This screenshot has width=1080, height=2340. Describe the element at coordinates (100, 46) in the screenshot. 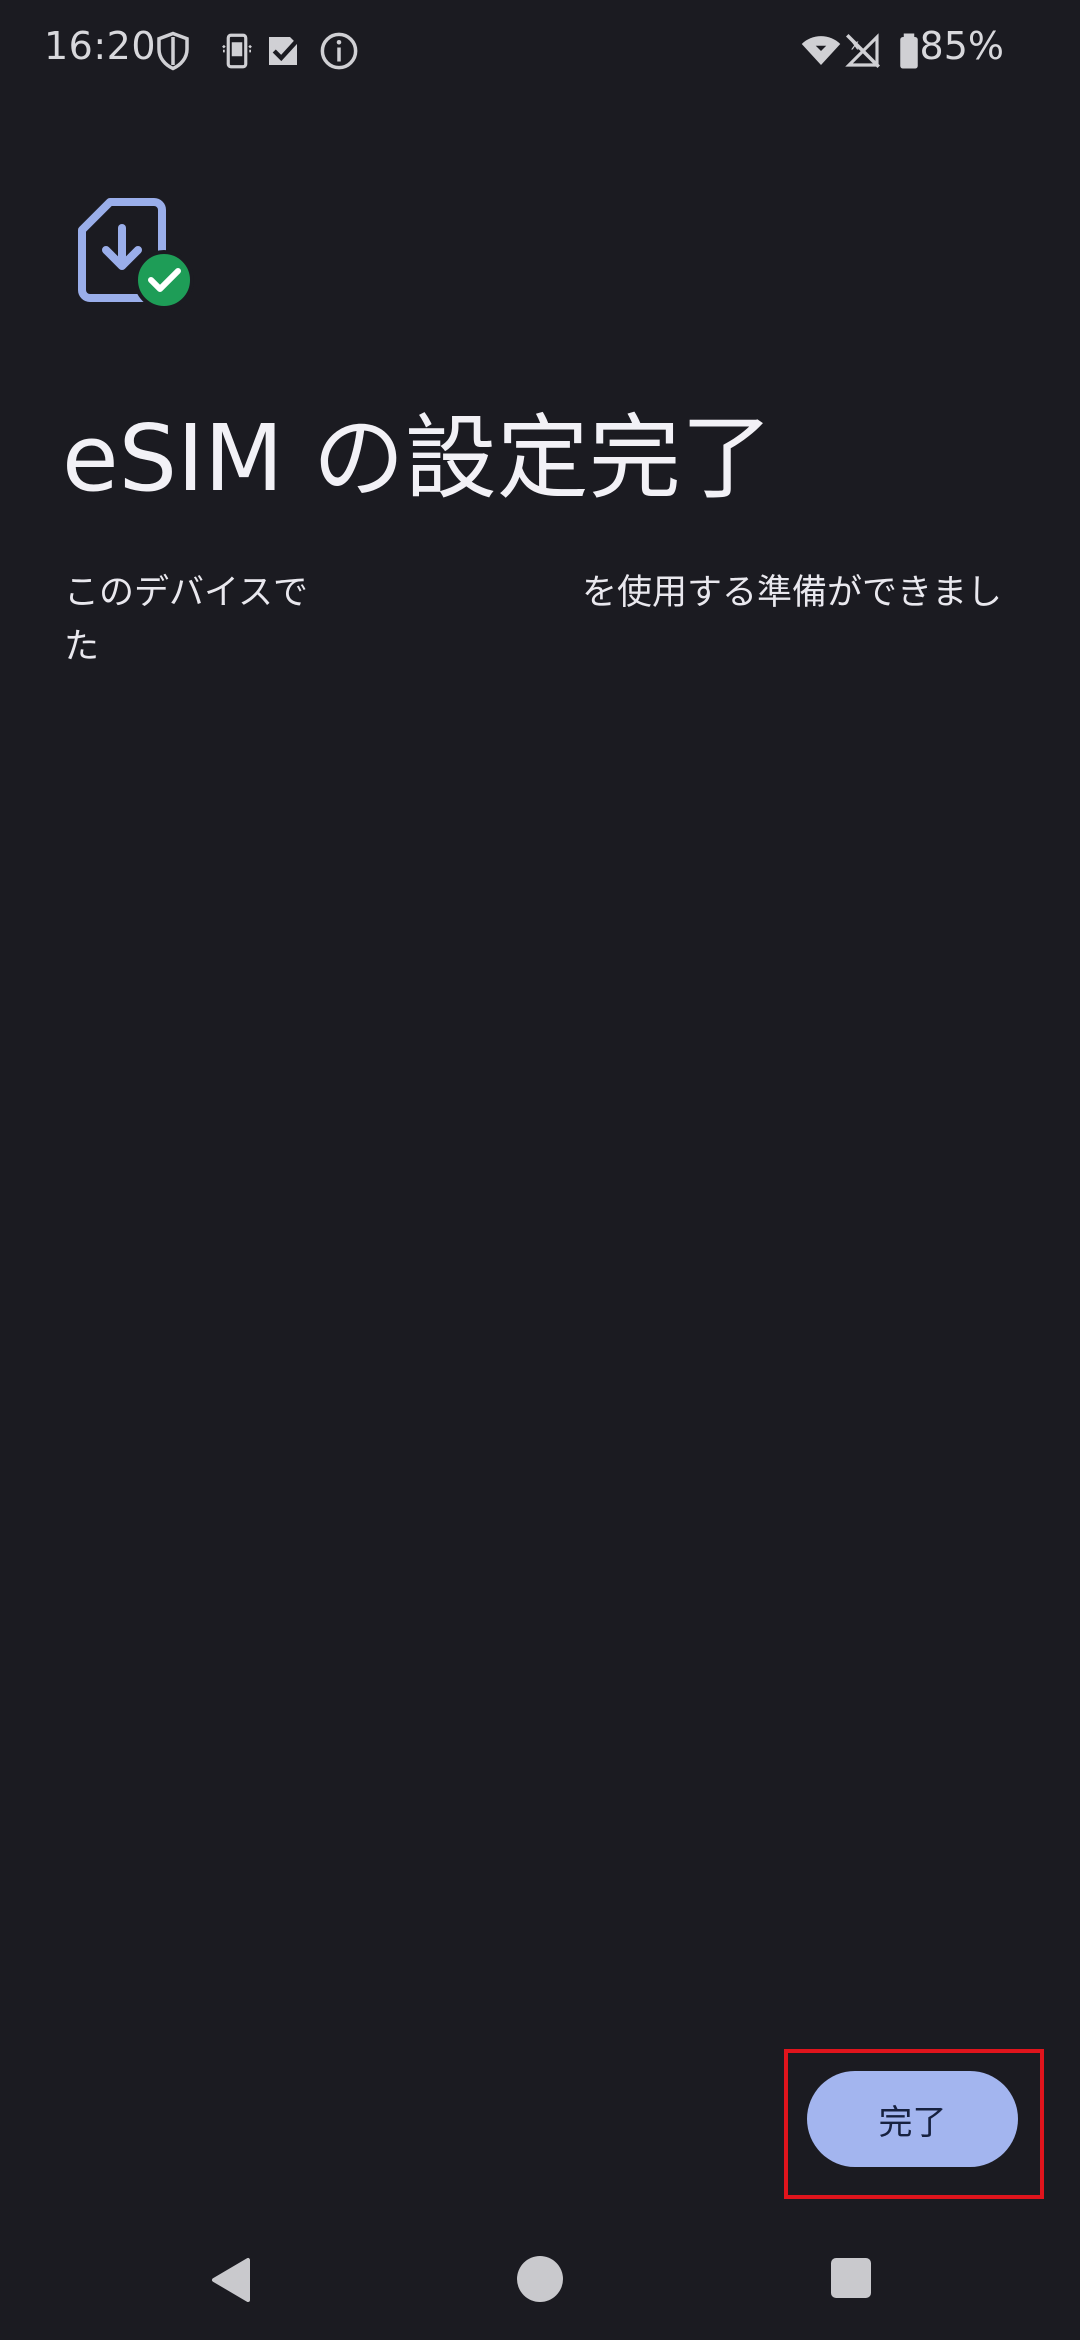

I see `status-time: 16:20` at that location.